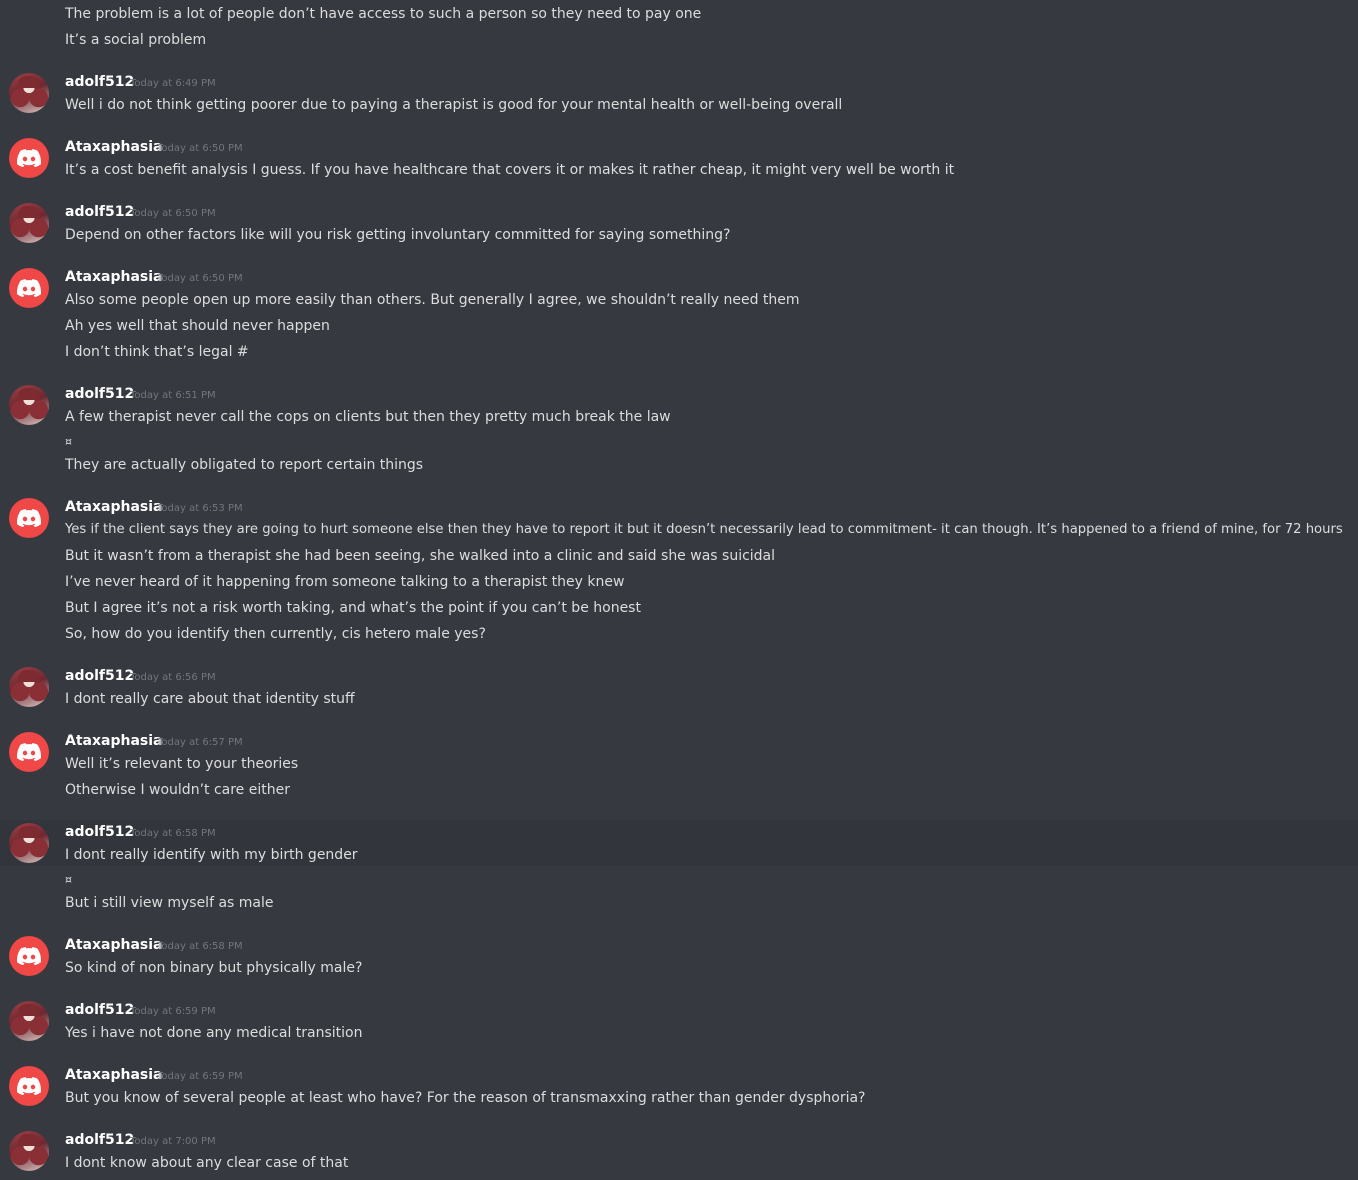 This screenshot has height=1180, width=1358. I want to click on message-text: Otherwise I wouldn’t care either, so click(177, 790).